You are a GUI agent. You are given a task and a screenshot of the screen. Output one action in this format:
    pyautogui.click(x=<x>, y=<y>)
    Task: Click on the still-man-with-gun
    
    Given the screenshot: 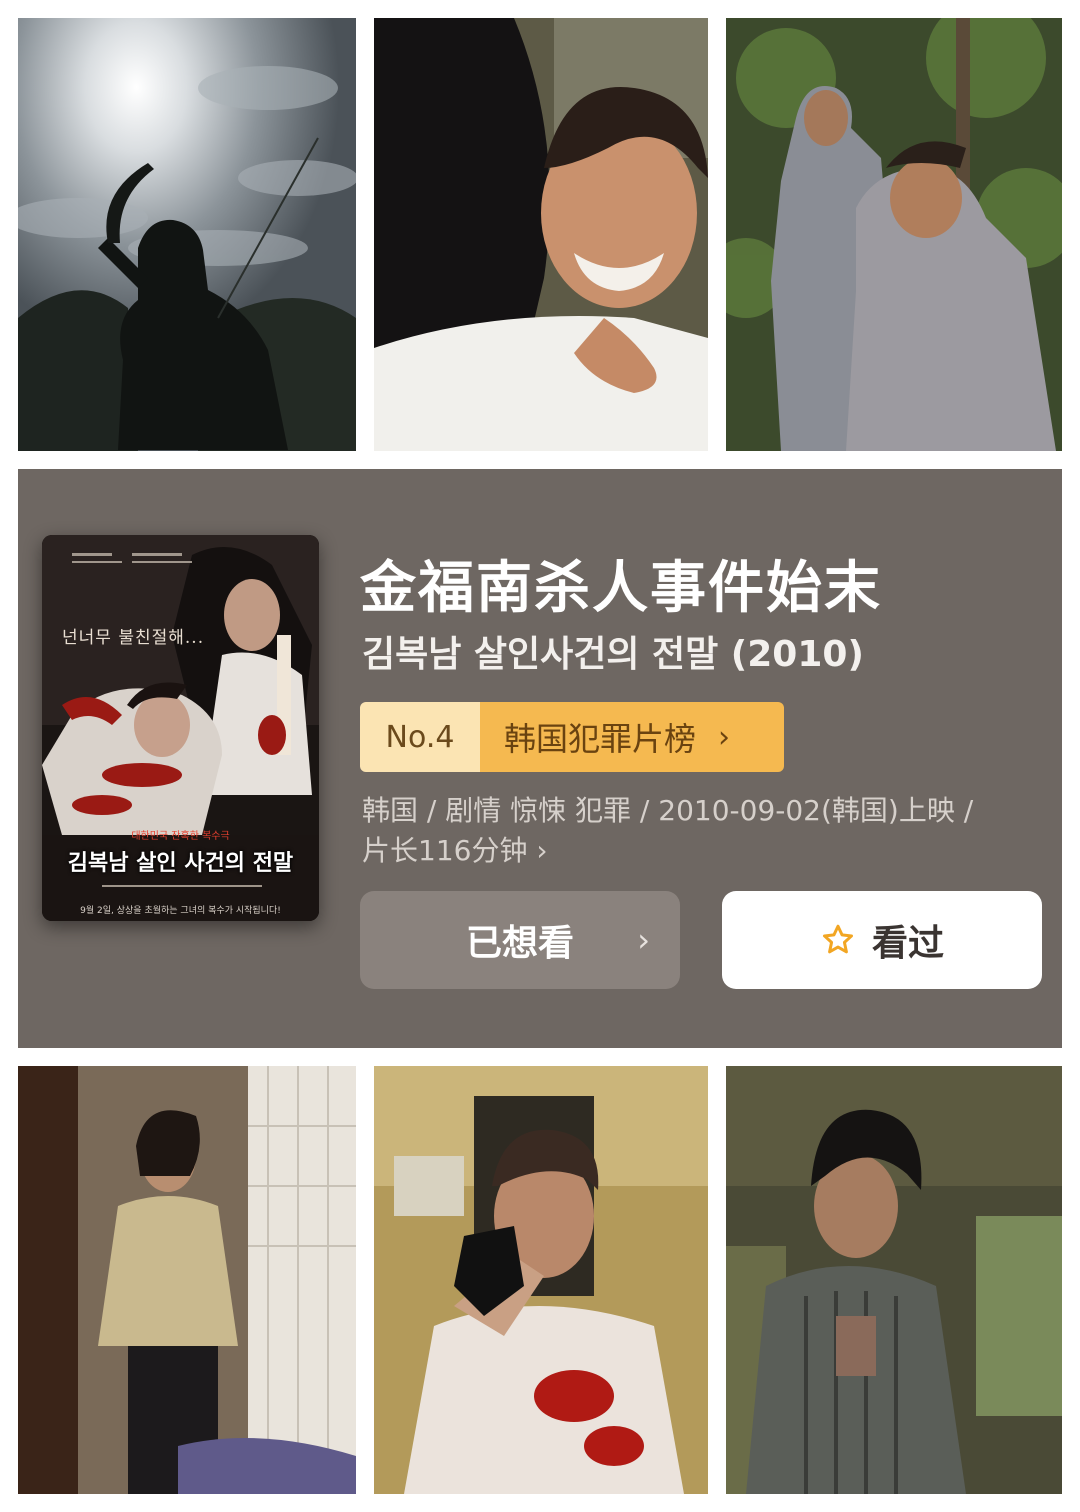 What is the action you would take?
    pyautogui.click(x=541, y=1280)
    